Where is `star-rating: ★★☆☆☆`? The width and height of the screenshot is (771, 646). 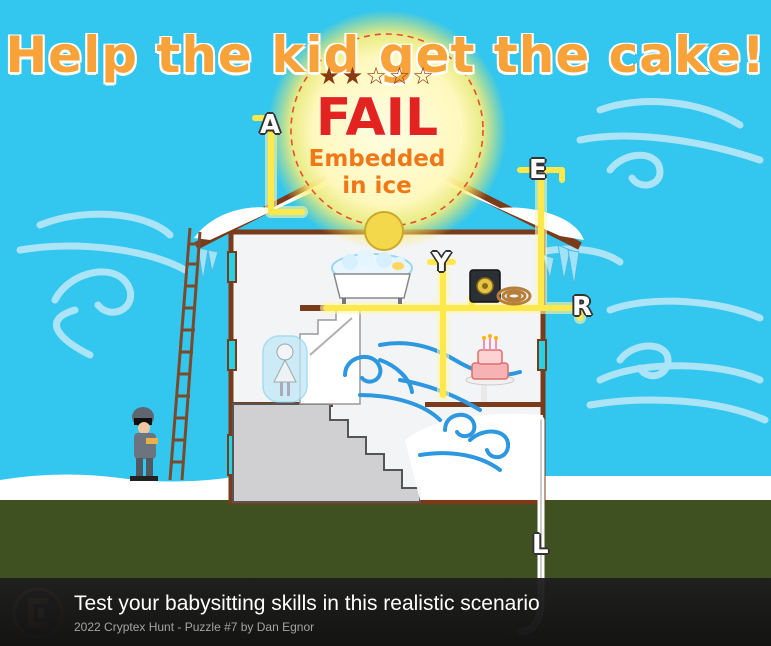
star-rating: ★★☆☆☆ is located at coordinates (377, 76).